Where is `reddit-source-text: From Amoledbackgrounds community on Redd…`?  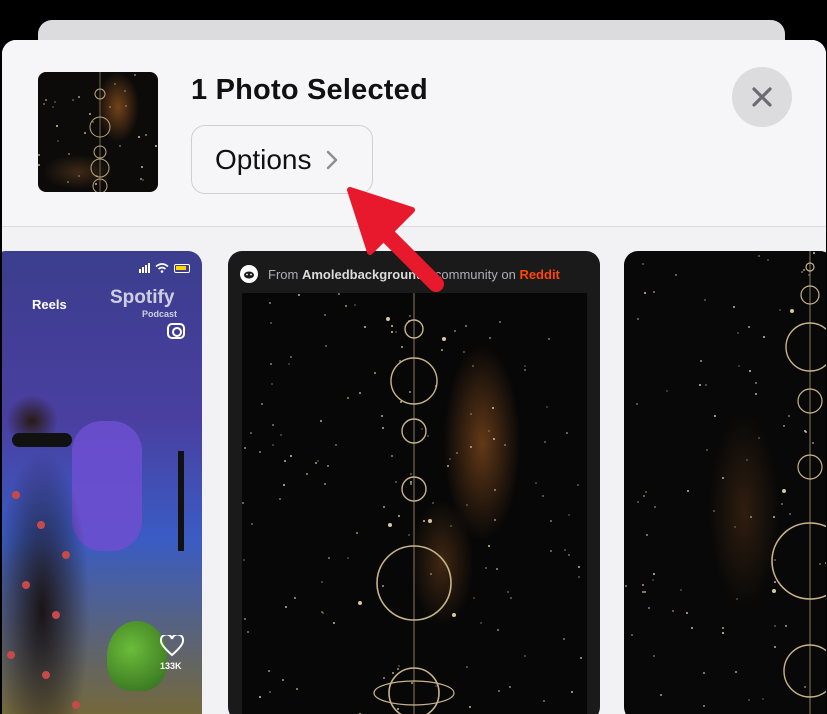 reddit-source-text: From Amoledbackgrounds community on Redd… is located at coordinates (414, 274).